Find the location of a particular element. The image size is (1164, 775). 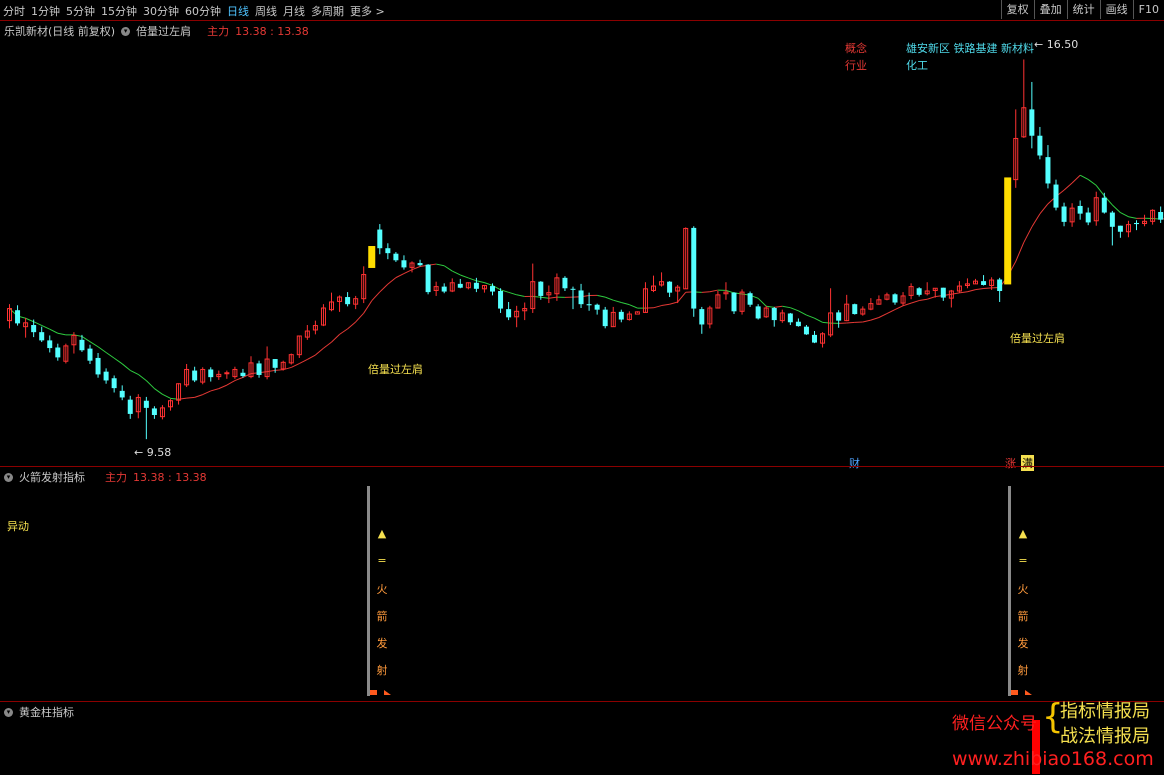

rocket-char-4: 发 is located at coordinates (1023, 643).